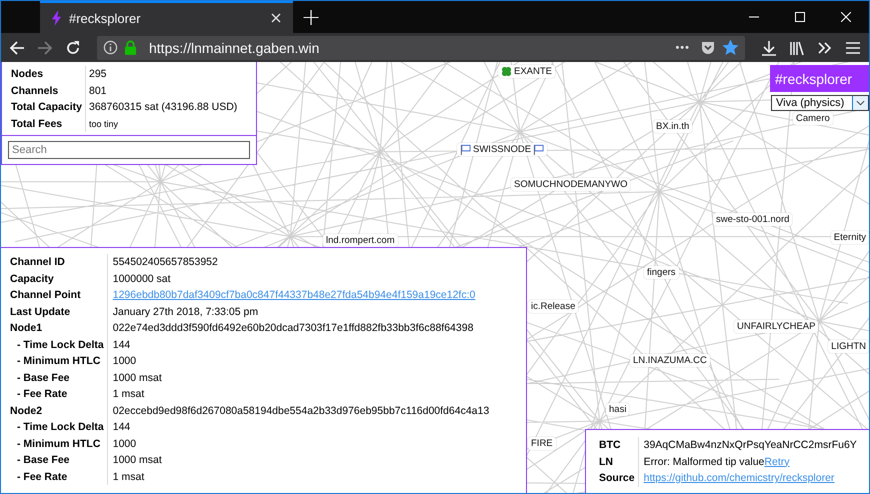 The image size is (870, 494). Describe the element at coordinates (672, 126) in the screenshot. I see `node-label: BX.in.th` at that location.